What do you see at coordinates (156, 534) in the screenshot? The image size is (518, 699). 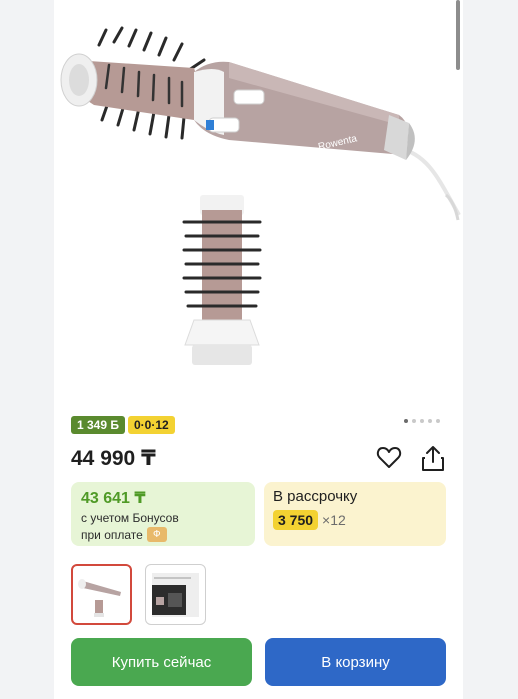 I see `bonus-card-icon: Ф` at bounding box center [156, 534].